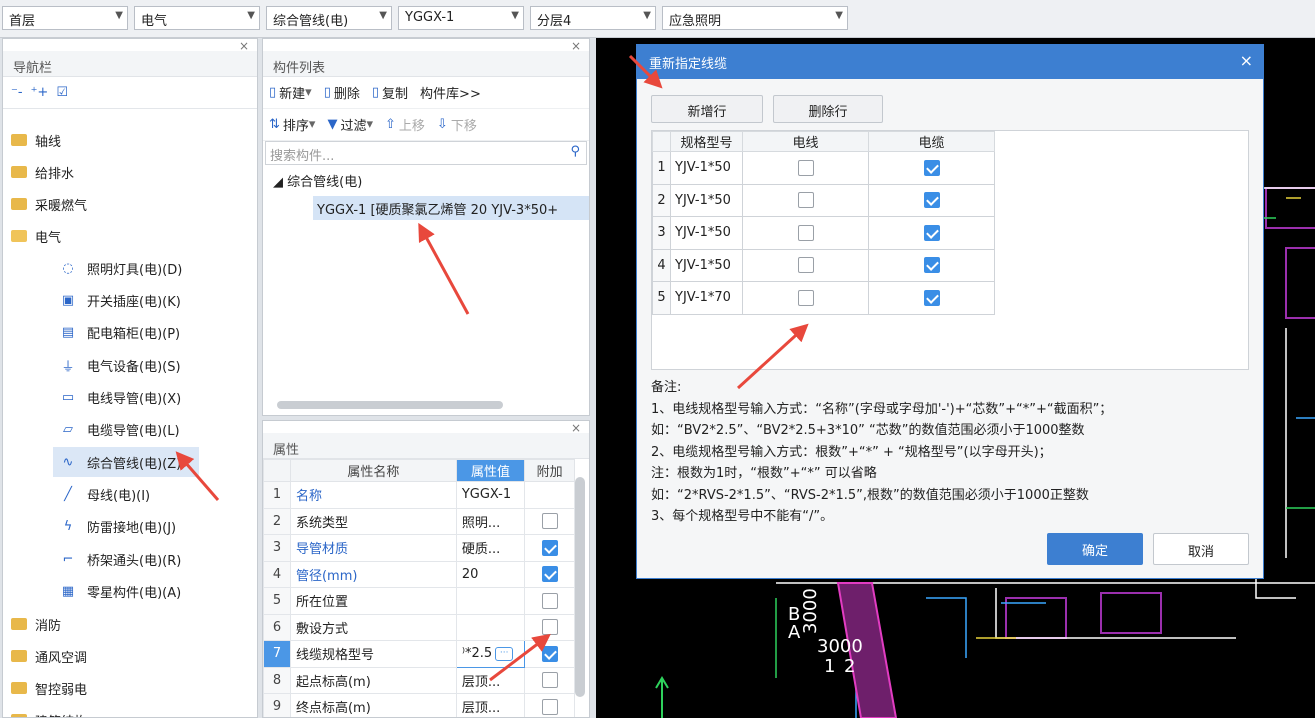  What do you see at coordinates (580, 587) in the screenshot?
I see `vertical-scrollbar` at bounding box center [580, 587].